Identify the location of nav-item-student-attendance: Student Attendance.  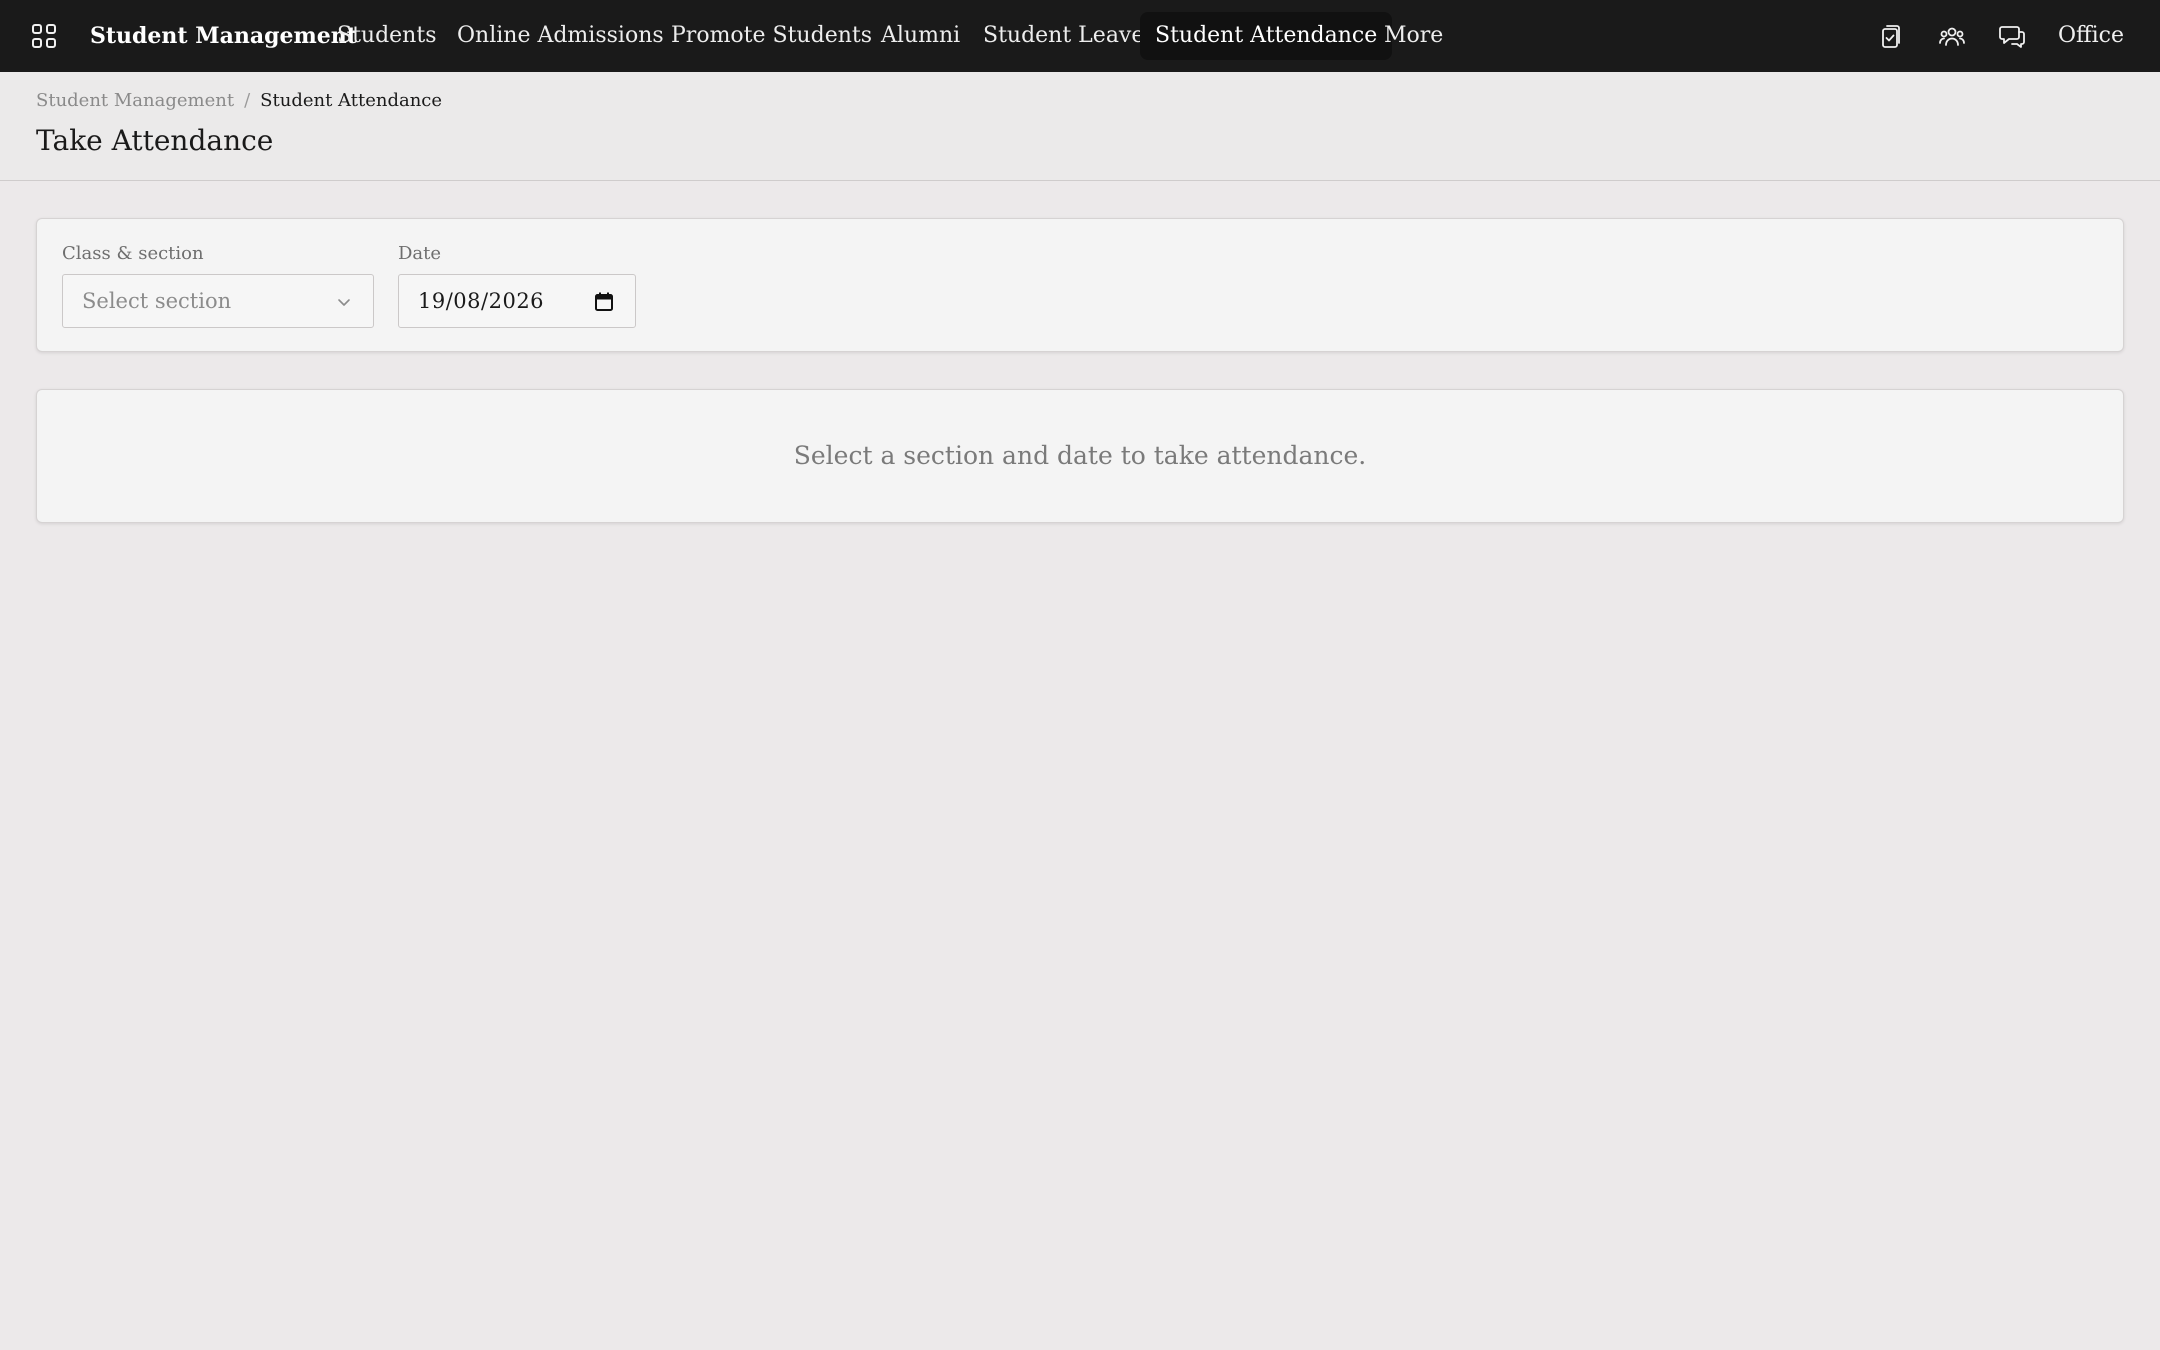
(1266, 36).